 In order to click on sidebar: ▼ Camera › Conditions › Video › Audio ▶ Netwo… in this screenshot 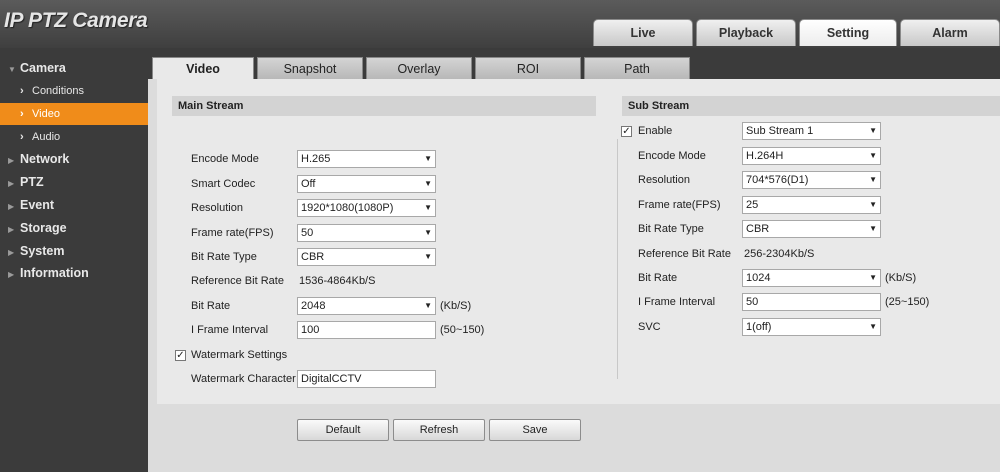, I will do `click(74, 260)`.